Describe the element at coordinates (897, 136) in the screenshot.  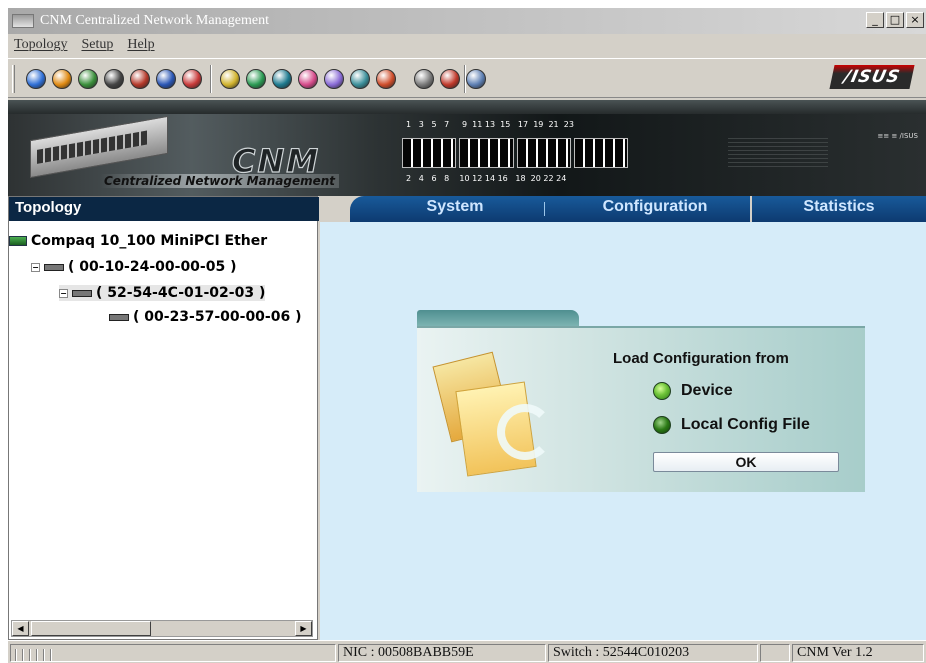
I see `panel-label: ≡≡ ≡ ∕ISUS` at that location.